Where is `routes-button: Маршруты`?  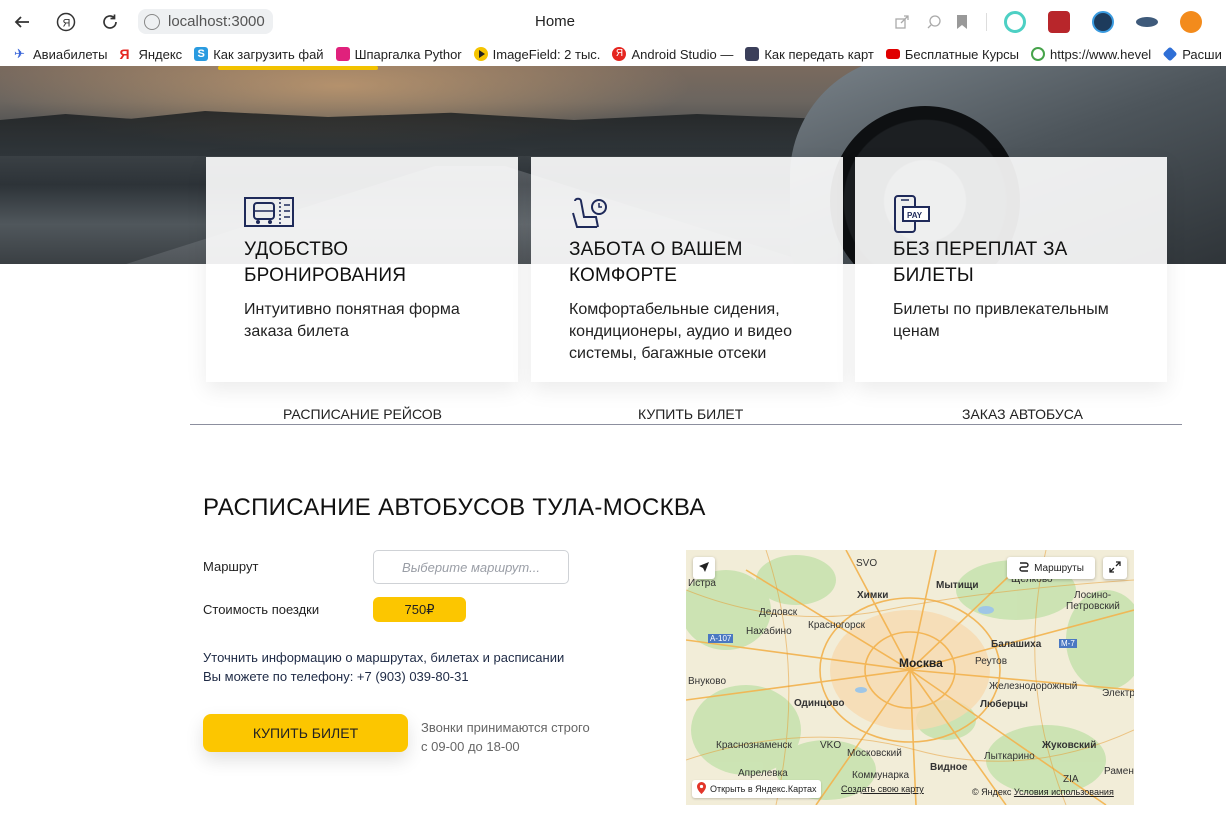
routes-button: Маршруты is located at coordinates (1051, 568).